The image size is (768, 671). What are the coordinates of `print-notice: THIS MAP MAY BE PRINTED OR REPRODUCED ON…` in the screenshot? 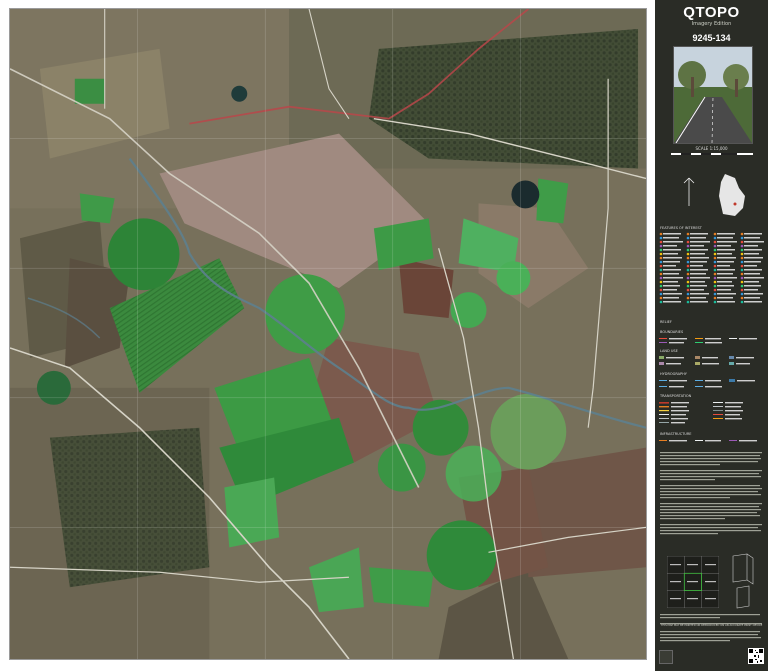 It's located at (711, 625).